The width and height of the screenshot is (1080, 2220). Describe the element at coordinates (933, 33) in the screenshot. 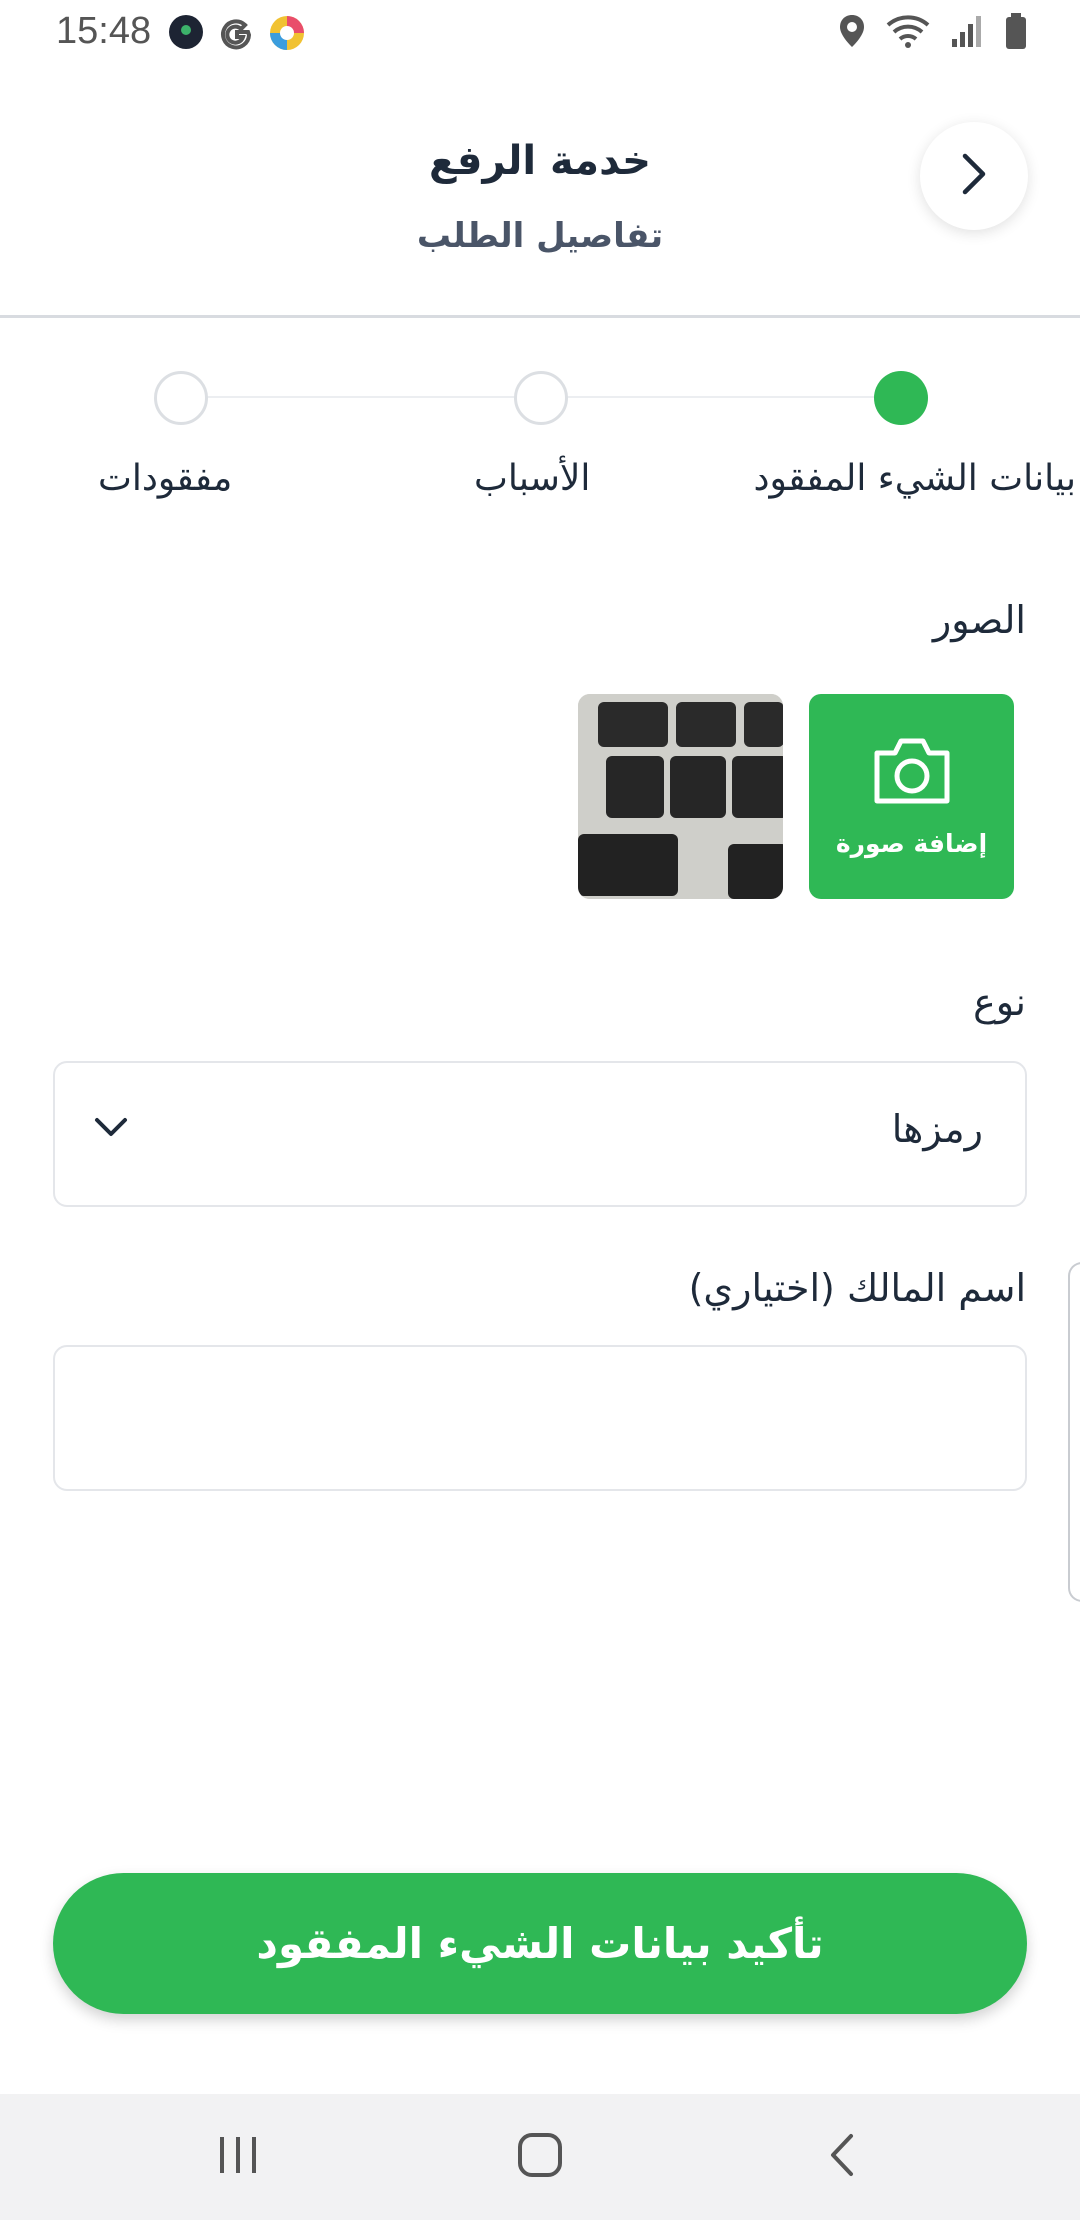

I see `status-right-icons` at that location.